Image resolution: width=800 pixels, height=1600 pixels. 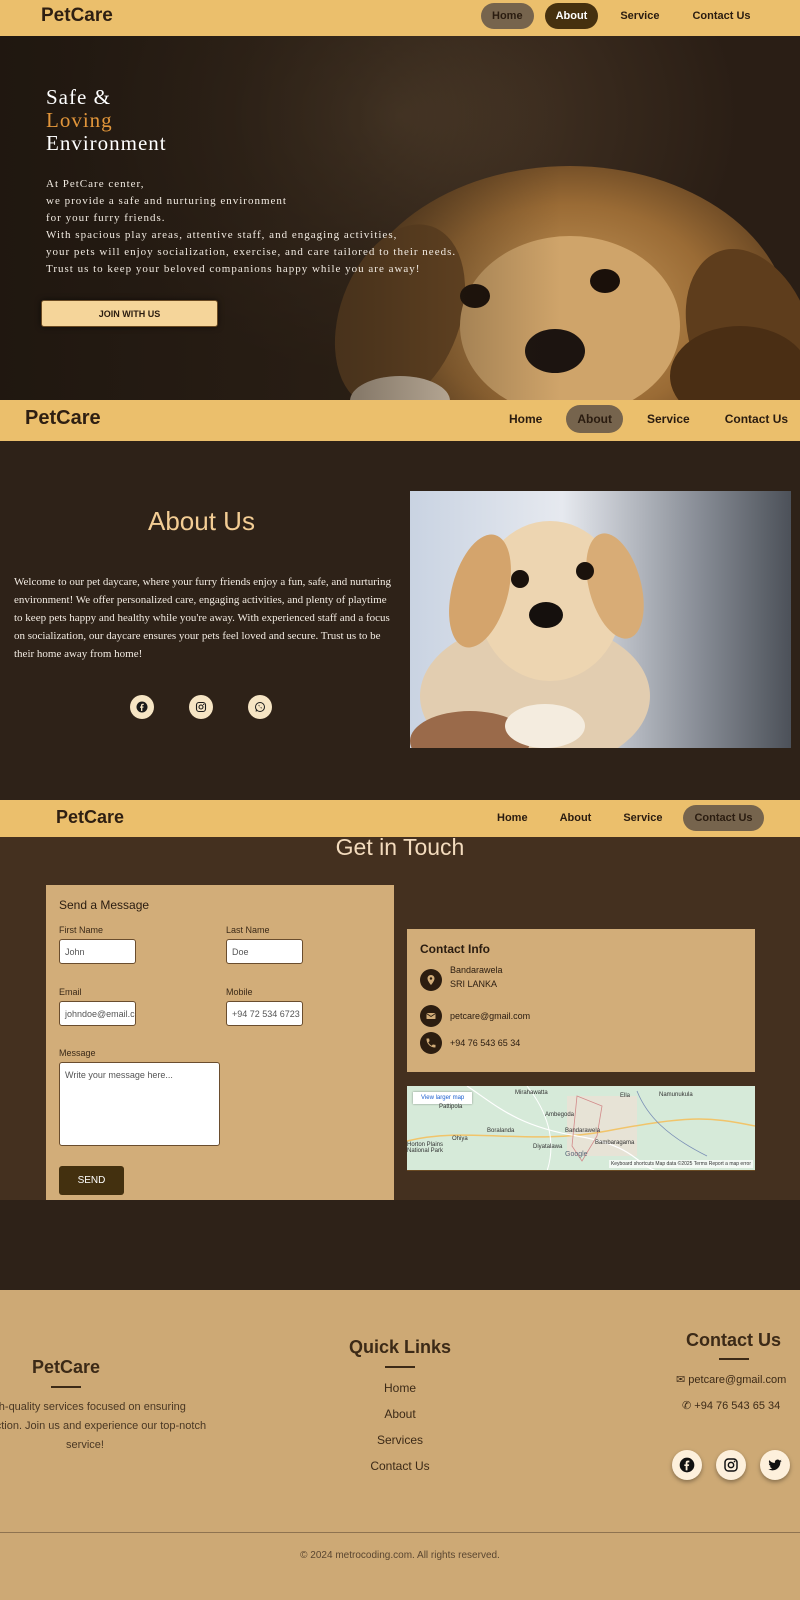 I want to click on contact-phone: +94 76 543 65 34, so click(x=485, y=1043).